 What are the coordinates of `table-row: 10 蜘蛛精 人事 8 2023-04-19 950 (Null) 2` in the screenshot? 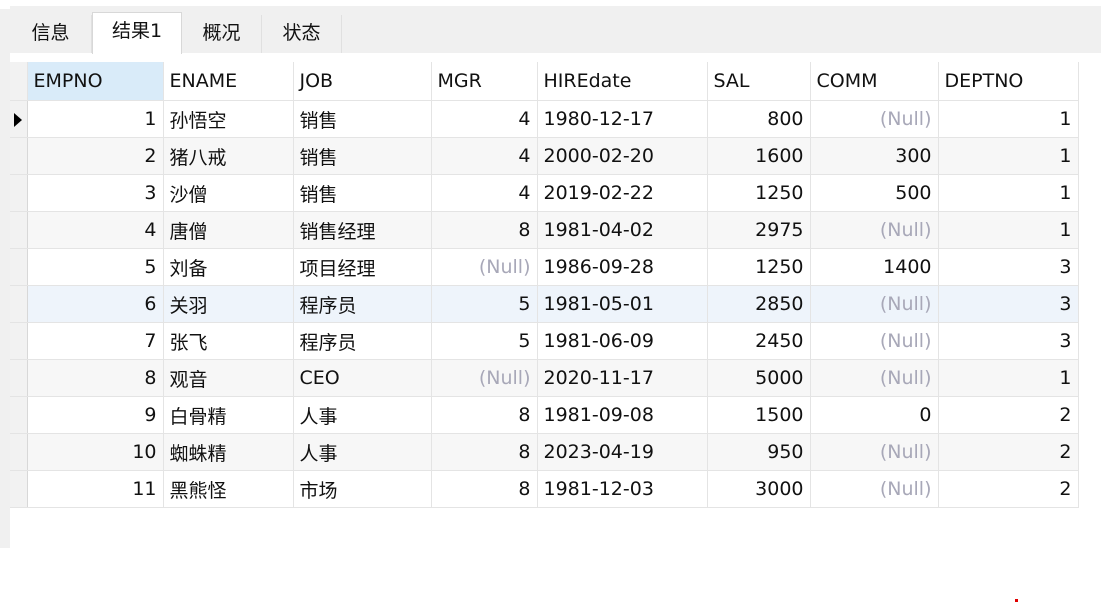 It's located at (544, 452).